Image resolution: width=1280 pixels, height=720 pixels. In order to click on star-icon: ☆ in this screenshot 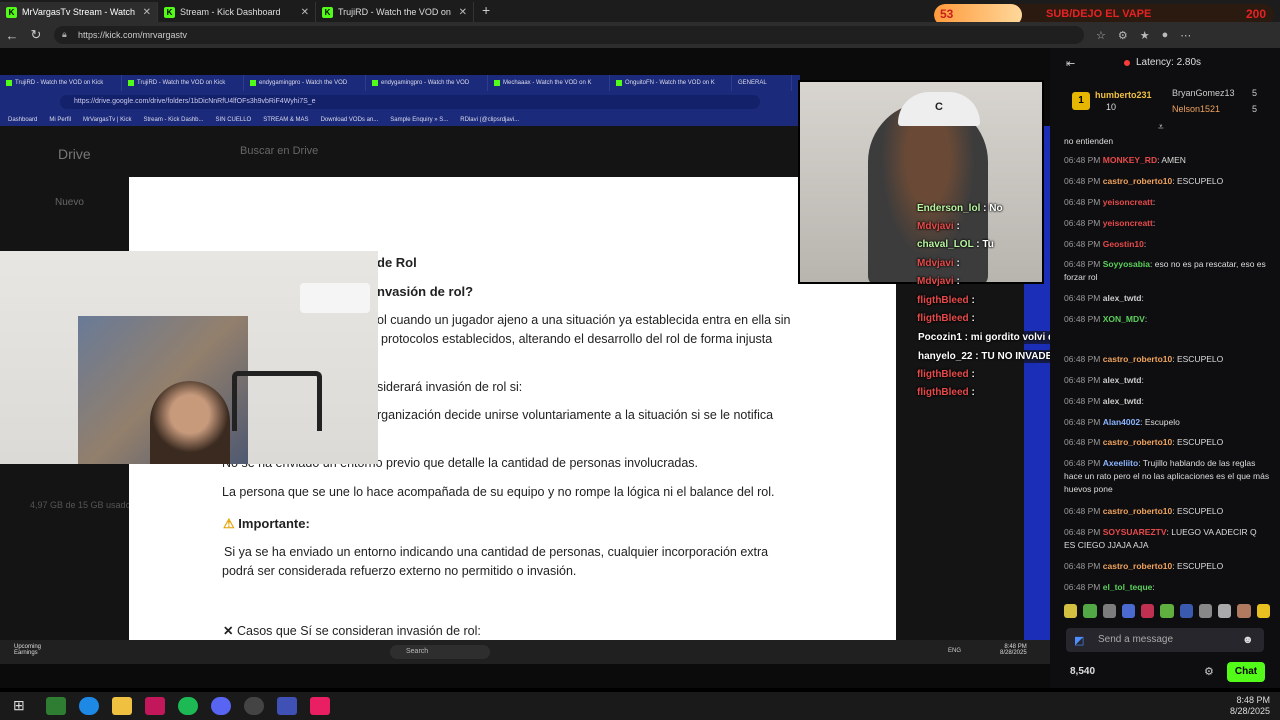, I will do `click(1101, 35)`.